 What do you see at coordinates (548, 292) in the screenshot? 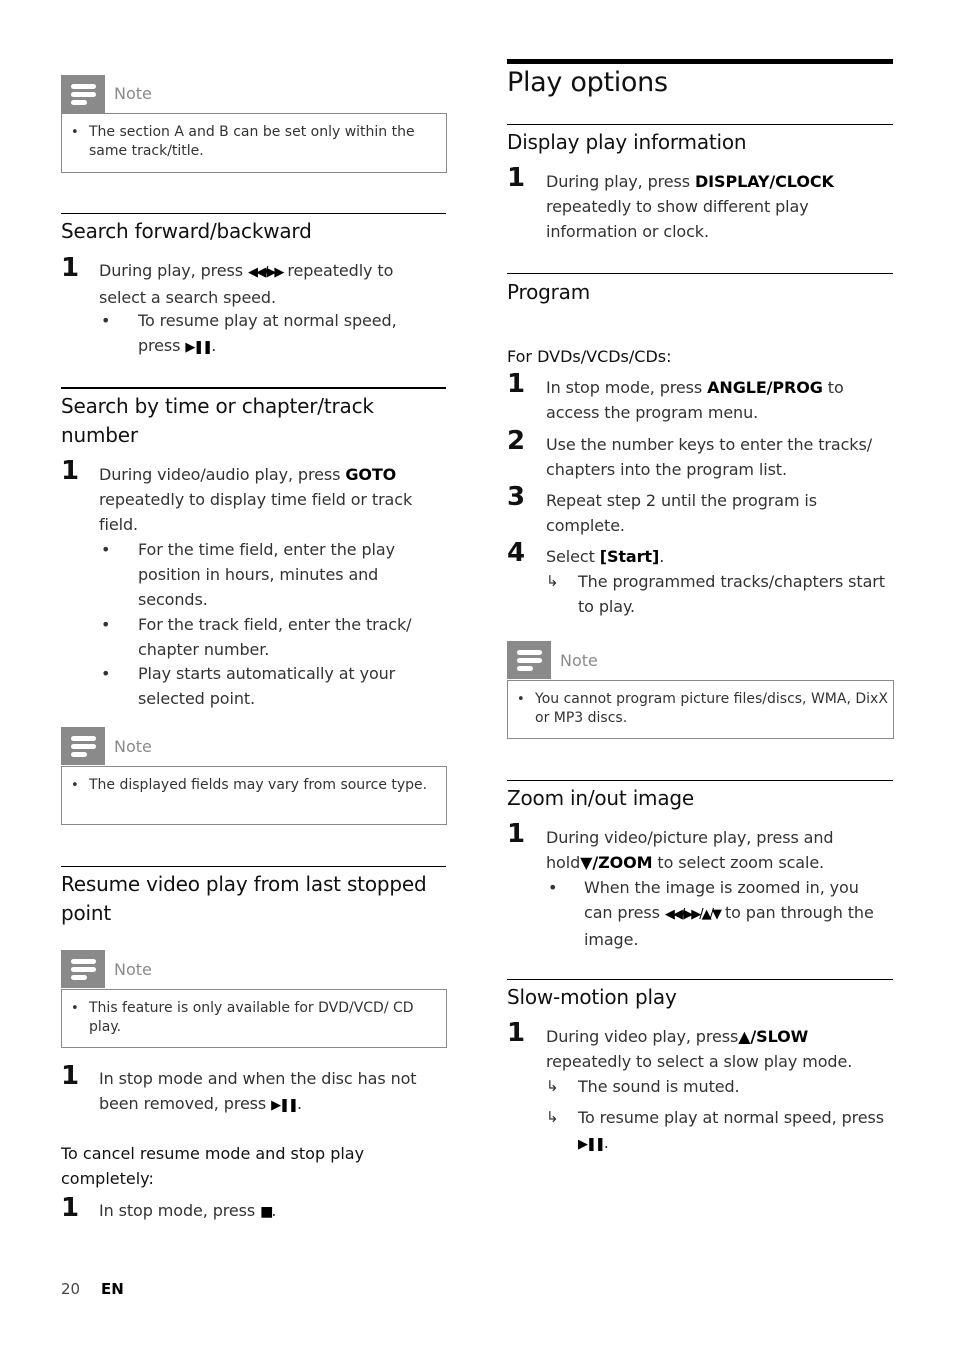
I see `section-heading: Program` at bounding box center [548, 292].